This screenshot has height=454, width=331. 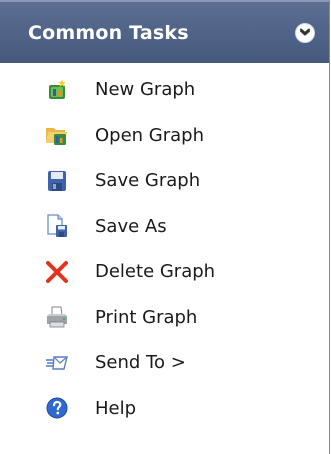 What do you see at coordinates (146, 317) in the screenshot?
I see `task-label: Print Graph` at bounding box center [146, 317].